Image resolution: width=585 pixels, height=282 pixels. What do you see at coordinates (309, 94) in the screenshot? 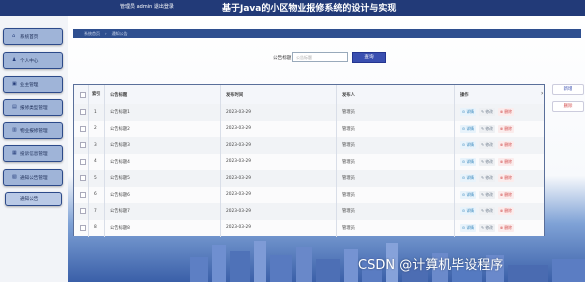
I see `table-header-row: 索引 公告标题 发布时间 发布人 操作` at bounding box center [309, 94].